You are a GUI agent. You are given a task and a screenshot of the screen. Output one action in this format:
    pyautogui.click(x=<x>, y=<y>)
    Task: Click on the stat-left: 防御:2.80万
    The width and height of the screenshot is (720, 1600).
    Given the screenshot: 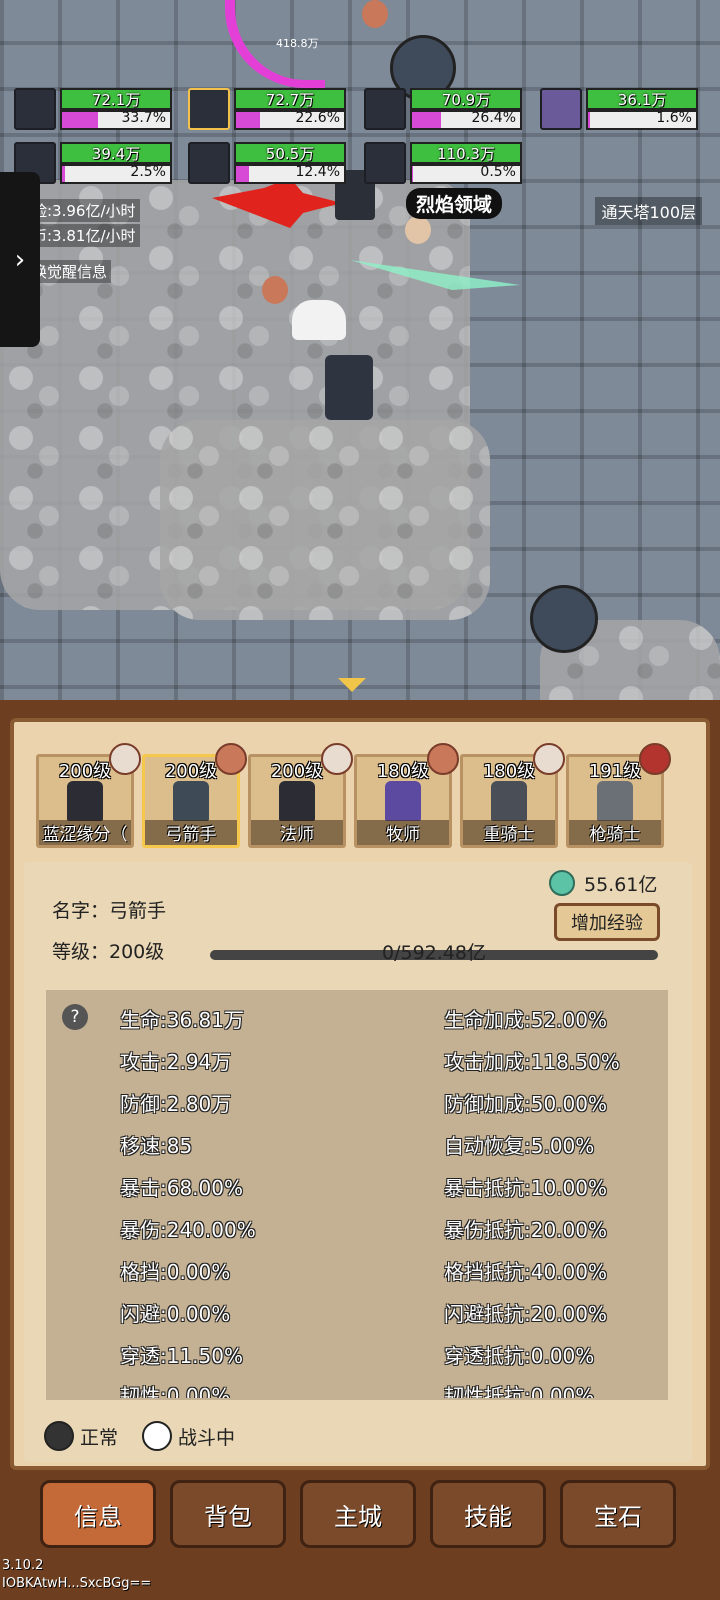 What is the action you would take?
    pyautogui.click(x=176, y=1104)
    